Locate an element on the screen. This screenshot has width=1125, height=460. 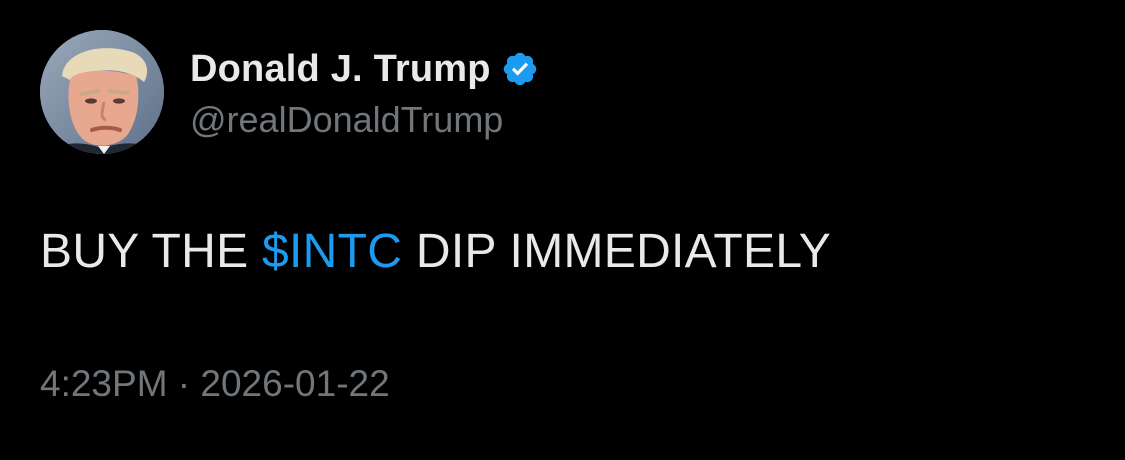
tweet-date: 2026-01-22 is located at coordinates (294, 383).